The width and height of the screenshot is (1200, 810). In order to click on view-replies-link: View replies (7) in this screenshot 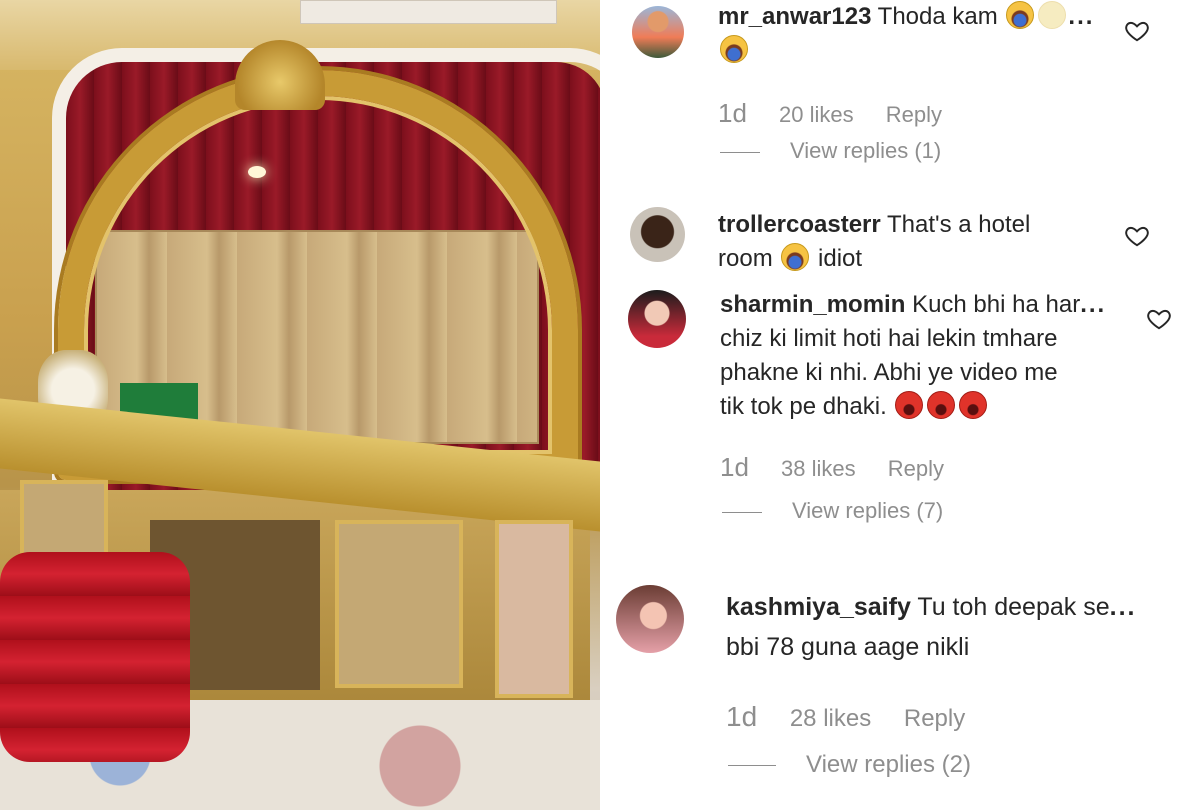, I will do `click(832, 511)`.